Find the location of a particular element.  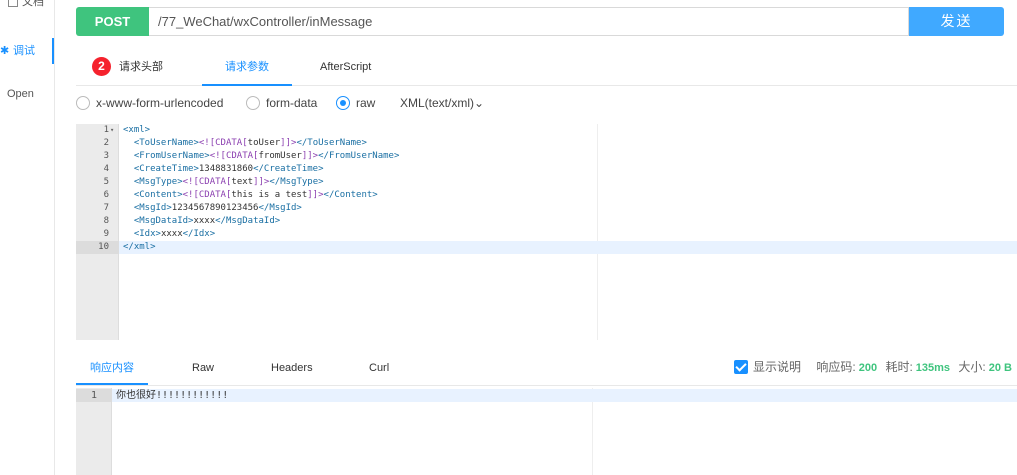

line-number: 10 is located at coordinates (97, 247).